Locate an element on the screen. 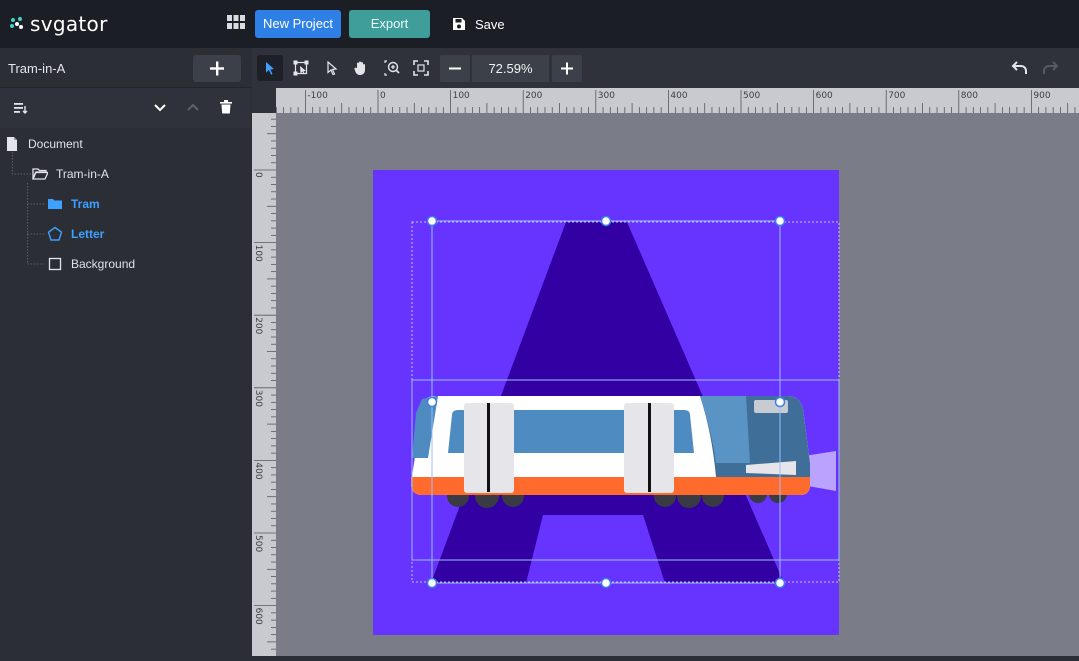 The image size is (1079, 661). hand-icon is located at coordinates (359, 68).